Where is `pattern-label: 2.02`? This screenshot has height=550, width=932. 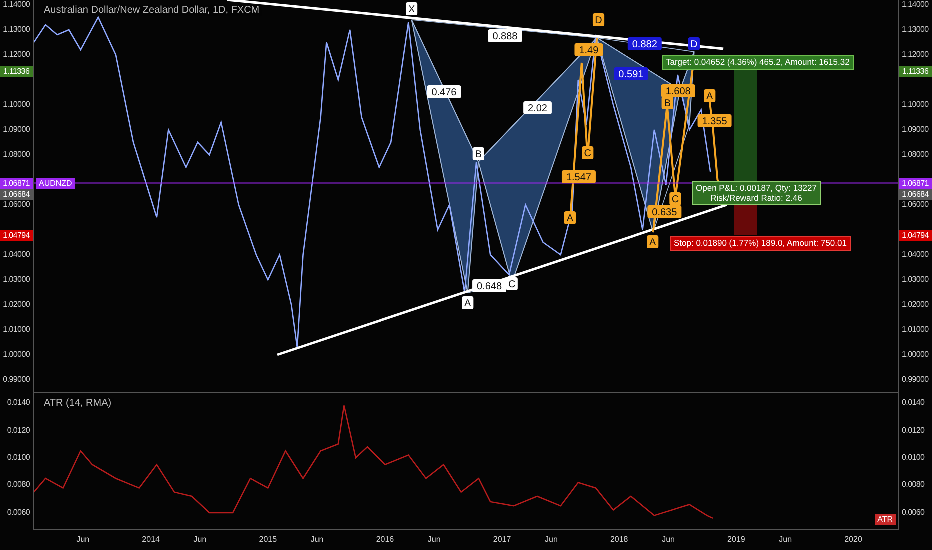
pattern-label: 2.02 is located at coordinates (538, 108).